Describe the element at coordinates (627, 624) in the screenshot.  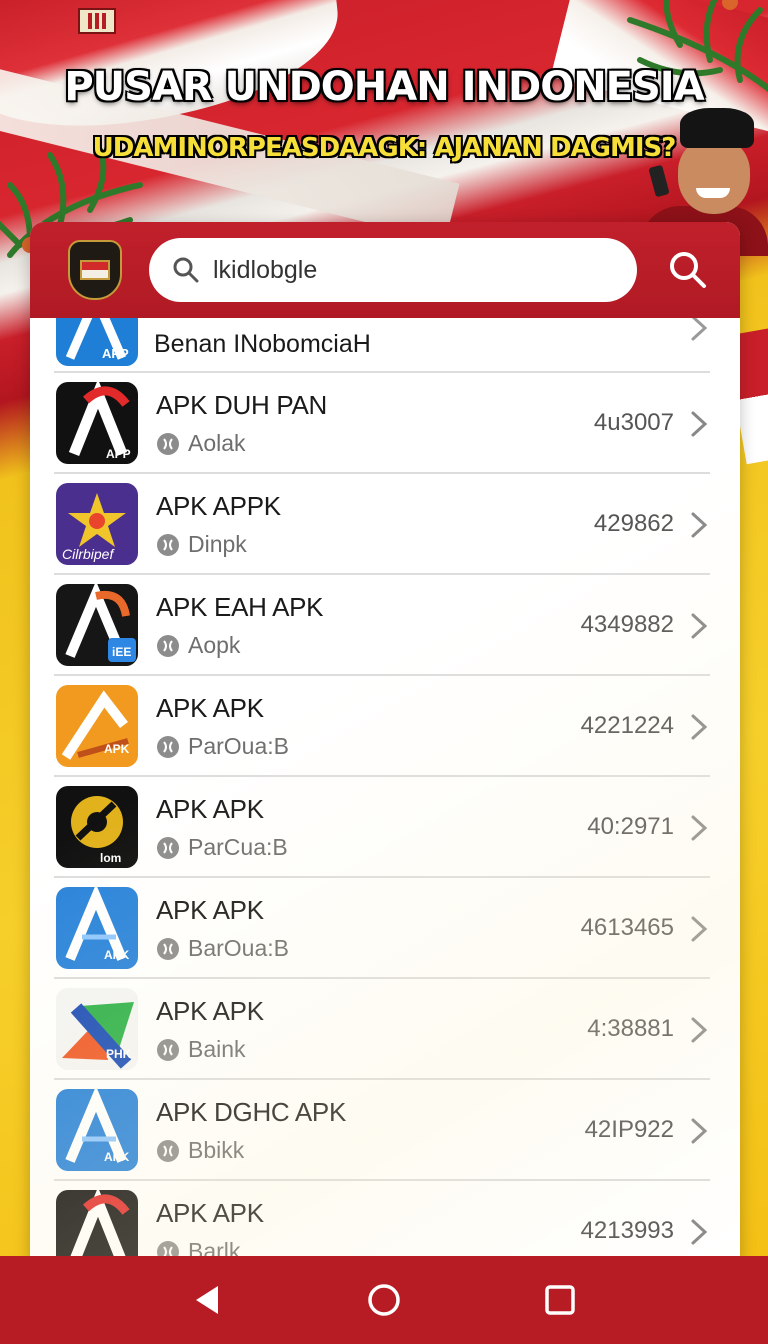
I see `download-count: 4349882` at that location.